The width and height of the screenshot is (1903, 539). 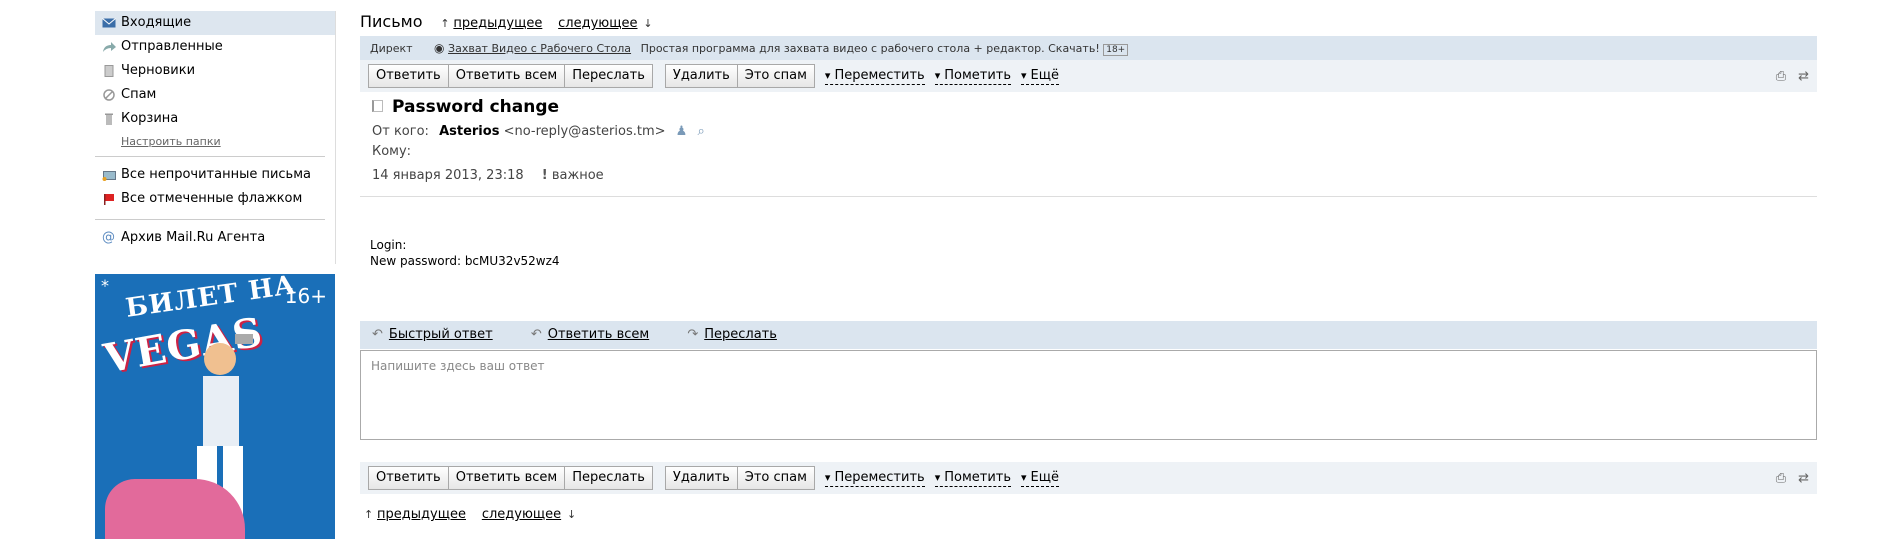 What do you see at coordinates (158, 70) in the screenshot?
I see `folder-label: Черновики` at bounding box center [158, 70].